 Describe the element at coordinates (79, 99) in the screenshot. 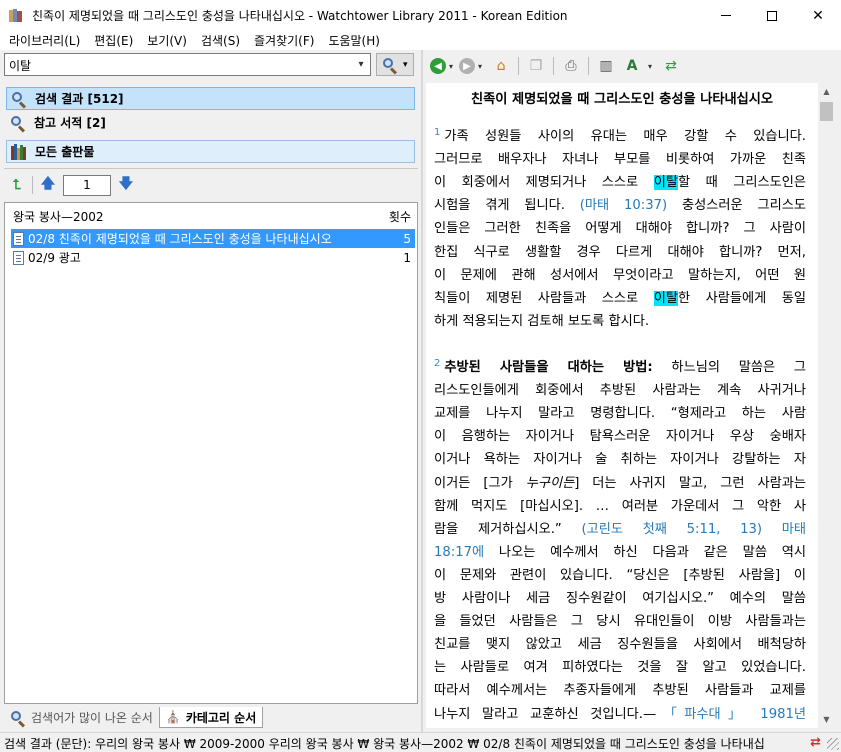

I see `search-results-label: 검색 결과 [512]` at that location.